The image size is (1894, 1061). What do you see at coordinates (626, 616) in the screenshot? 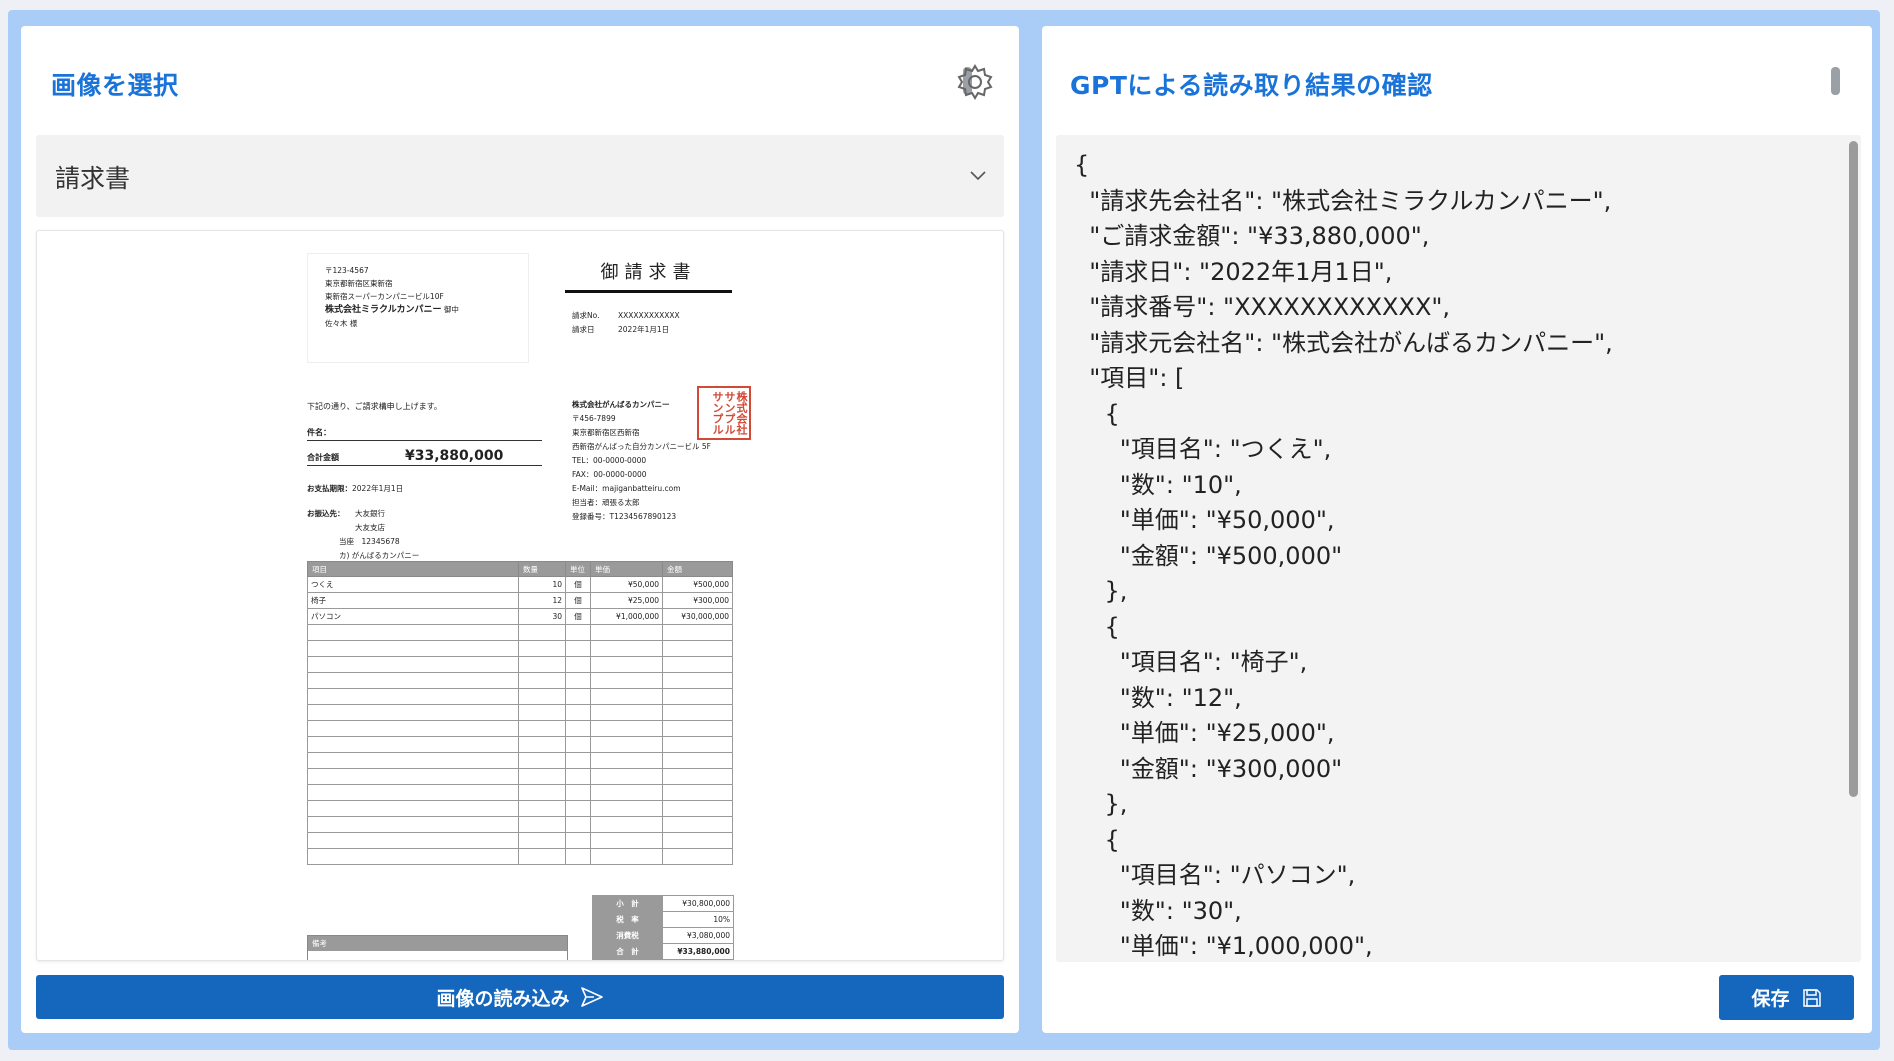
I see `cell: ¥1,000,000` at bounding box center [626, 616].